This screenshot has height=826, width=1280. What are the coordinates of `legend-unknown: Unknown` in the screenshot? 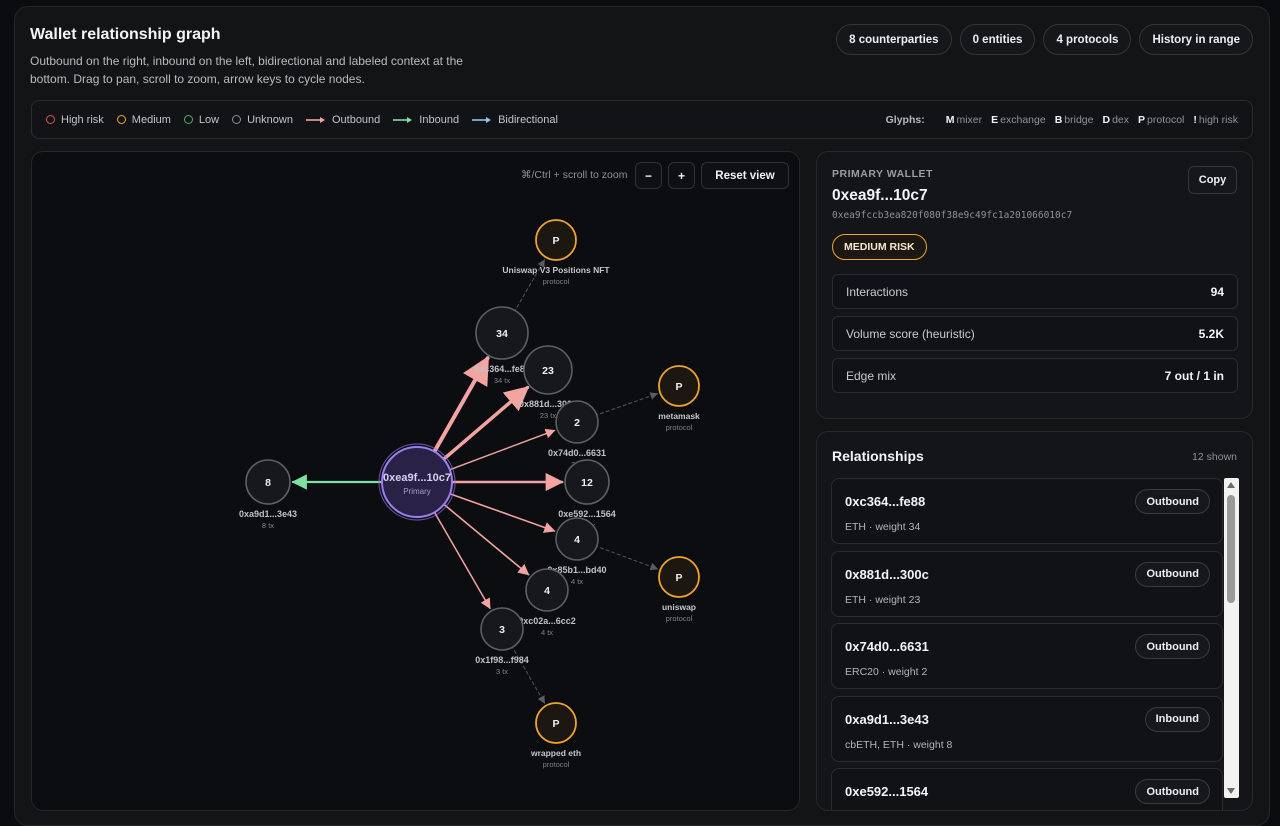 It's located at (262, 120).